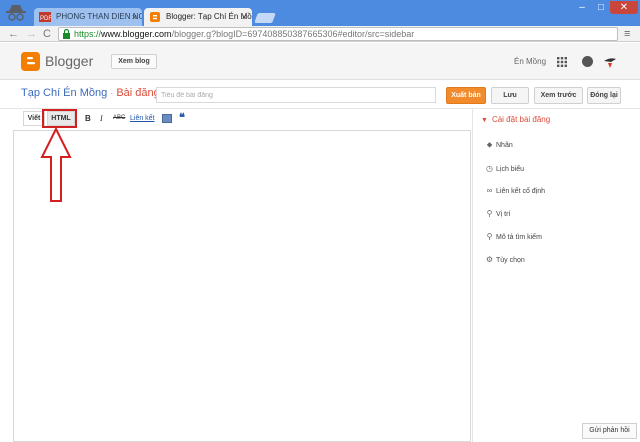 Image resolution: width=640 pixels, height=442 pixels. I want to click on save-button: Lưu, so click(510, 95).